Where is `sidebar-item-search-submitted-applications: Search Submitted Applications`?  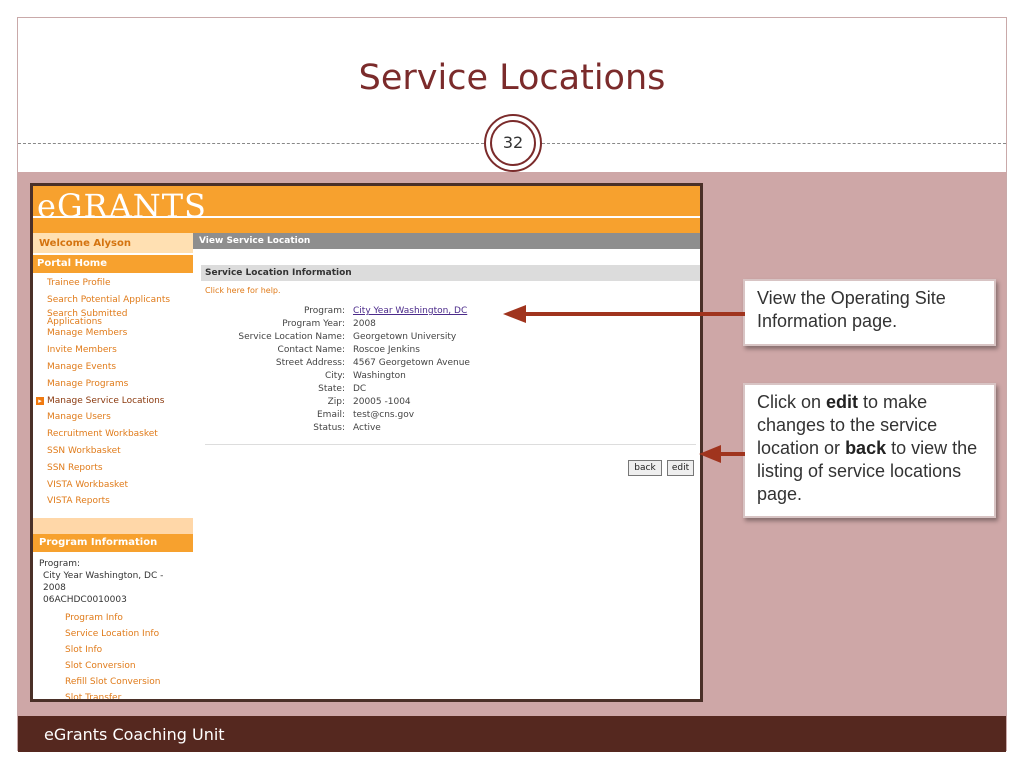
sidebar-item-search-submitted-applications: Search Submitted Applications is located at coordinates (113, 317).